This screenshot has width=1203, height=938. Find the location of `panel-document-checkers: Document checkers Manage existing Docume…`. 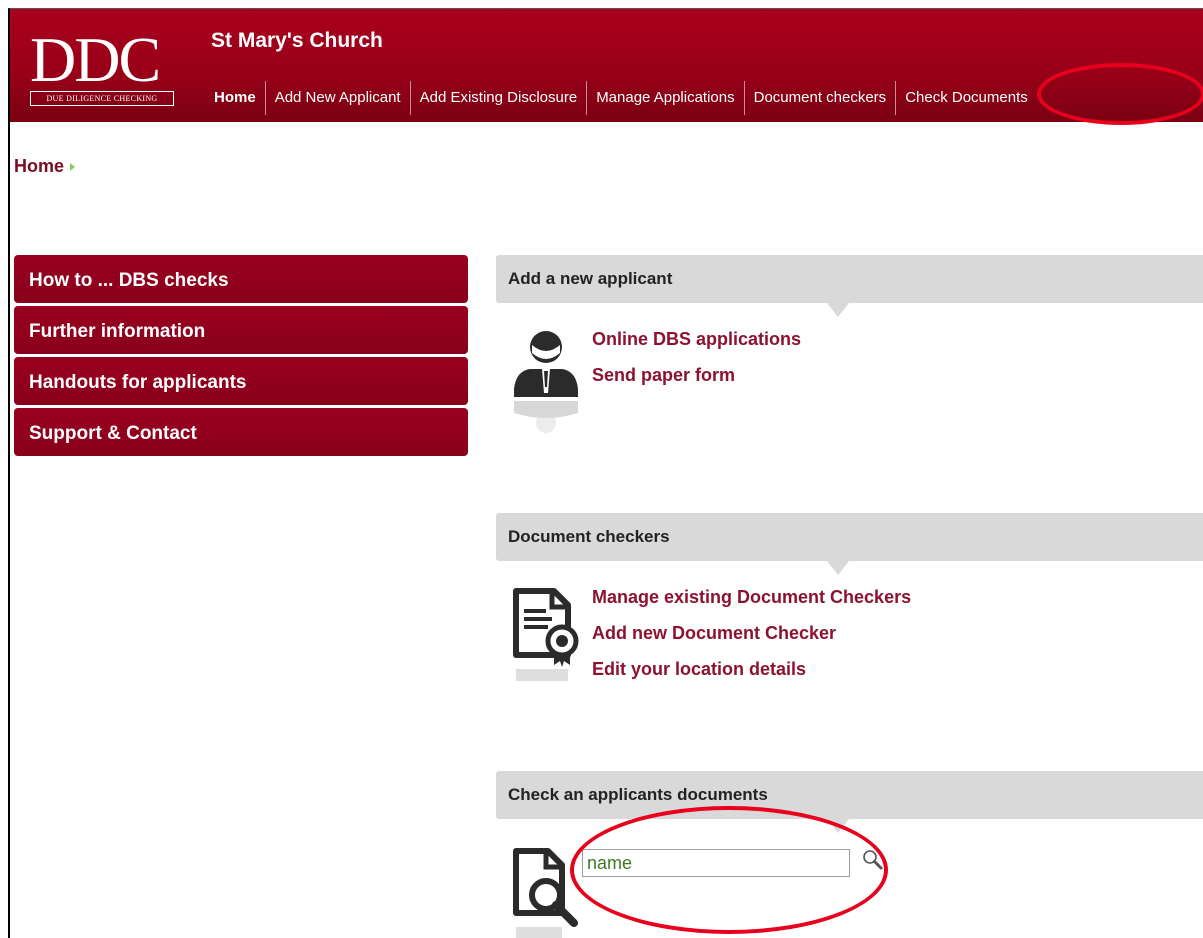

panel-document-checkers: Document checkers Manage existing Docume… is located at coordinates (849, 618).